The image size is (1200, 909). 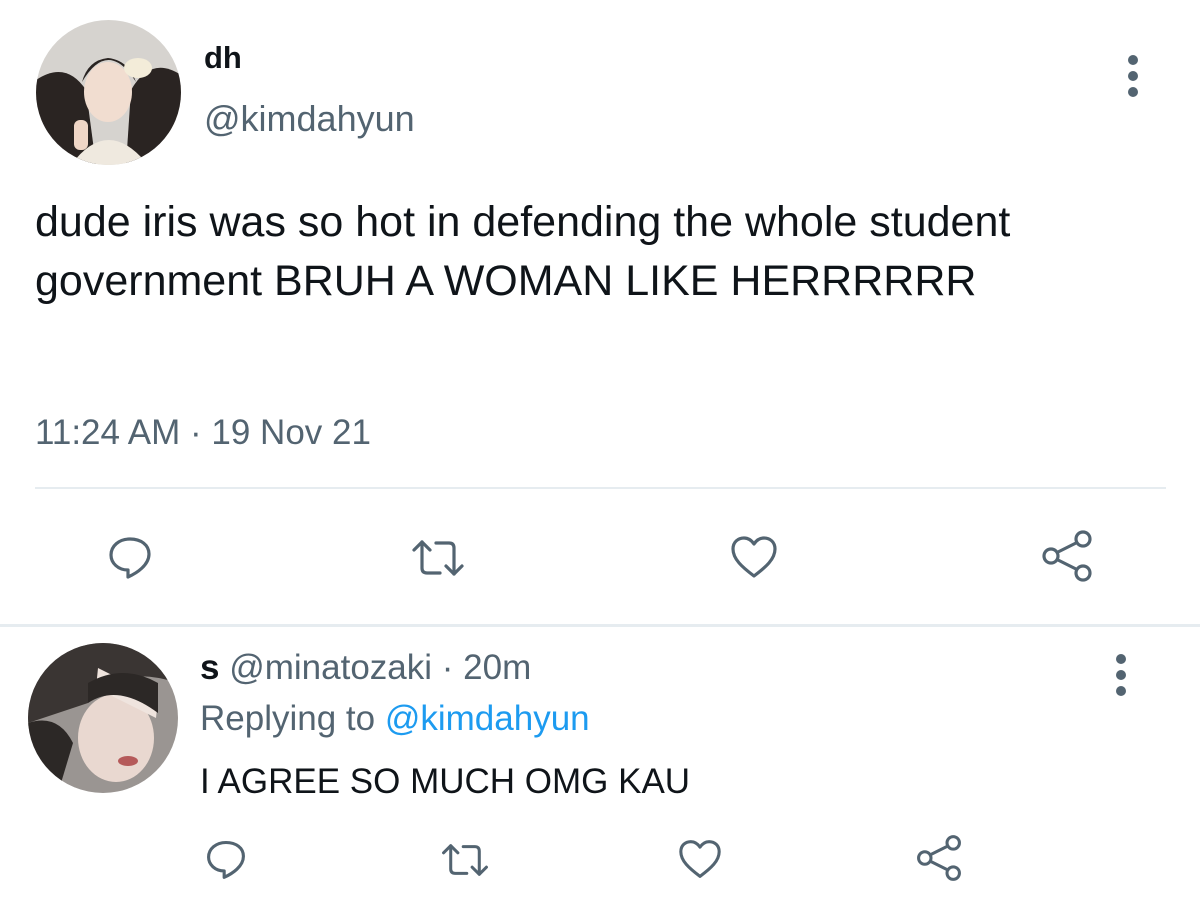 I want to click on display-name: dh, so click(x=223, y=58).